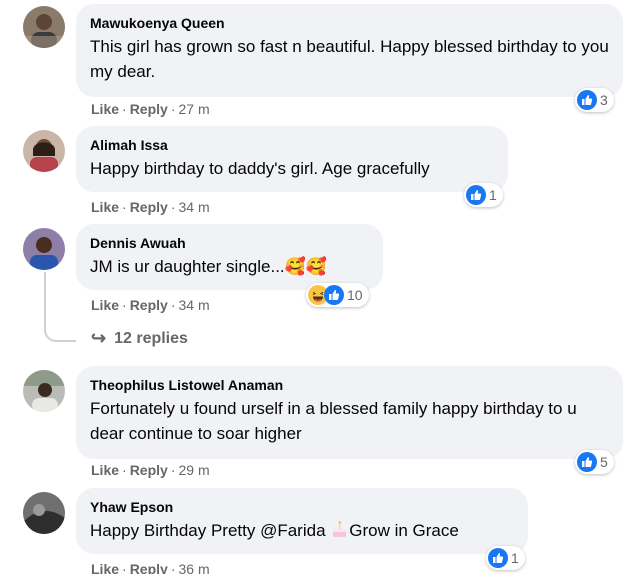 This screenshot has height=574, width=629. I want to click on reaction-summary: 3, so click(594, 100).